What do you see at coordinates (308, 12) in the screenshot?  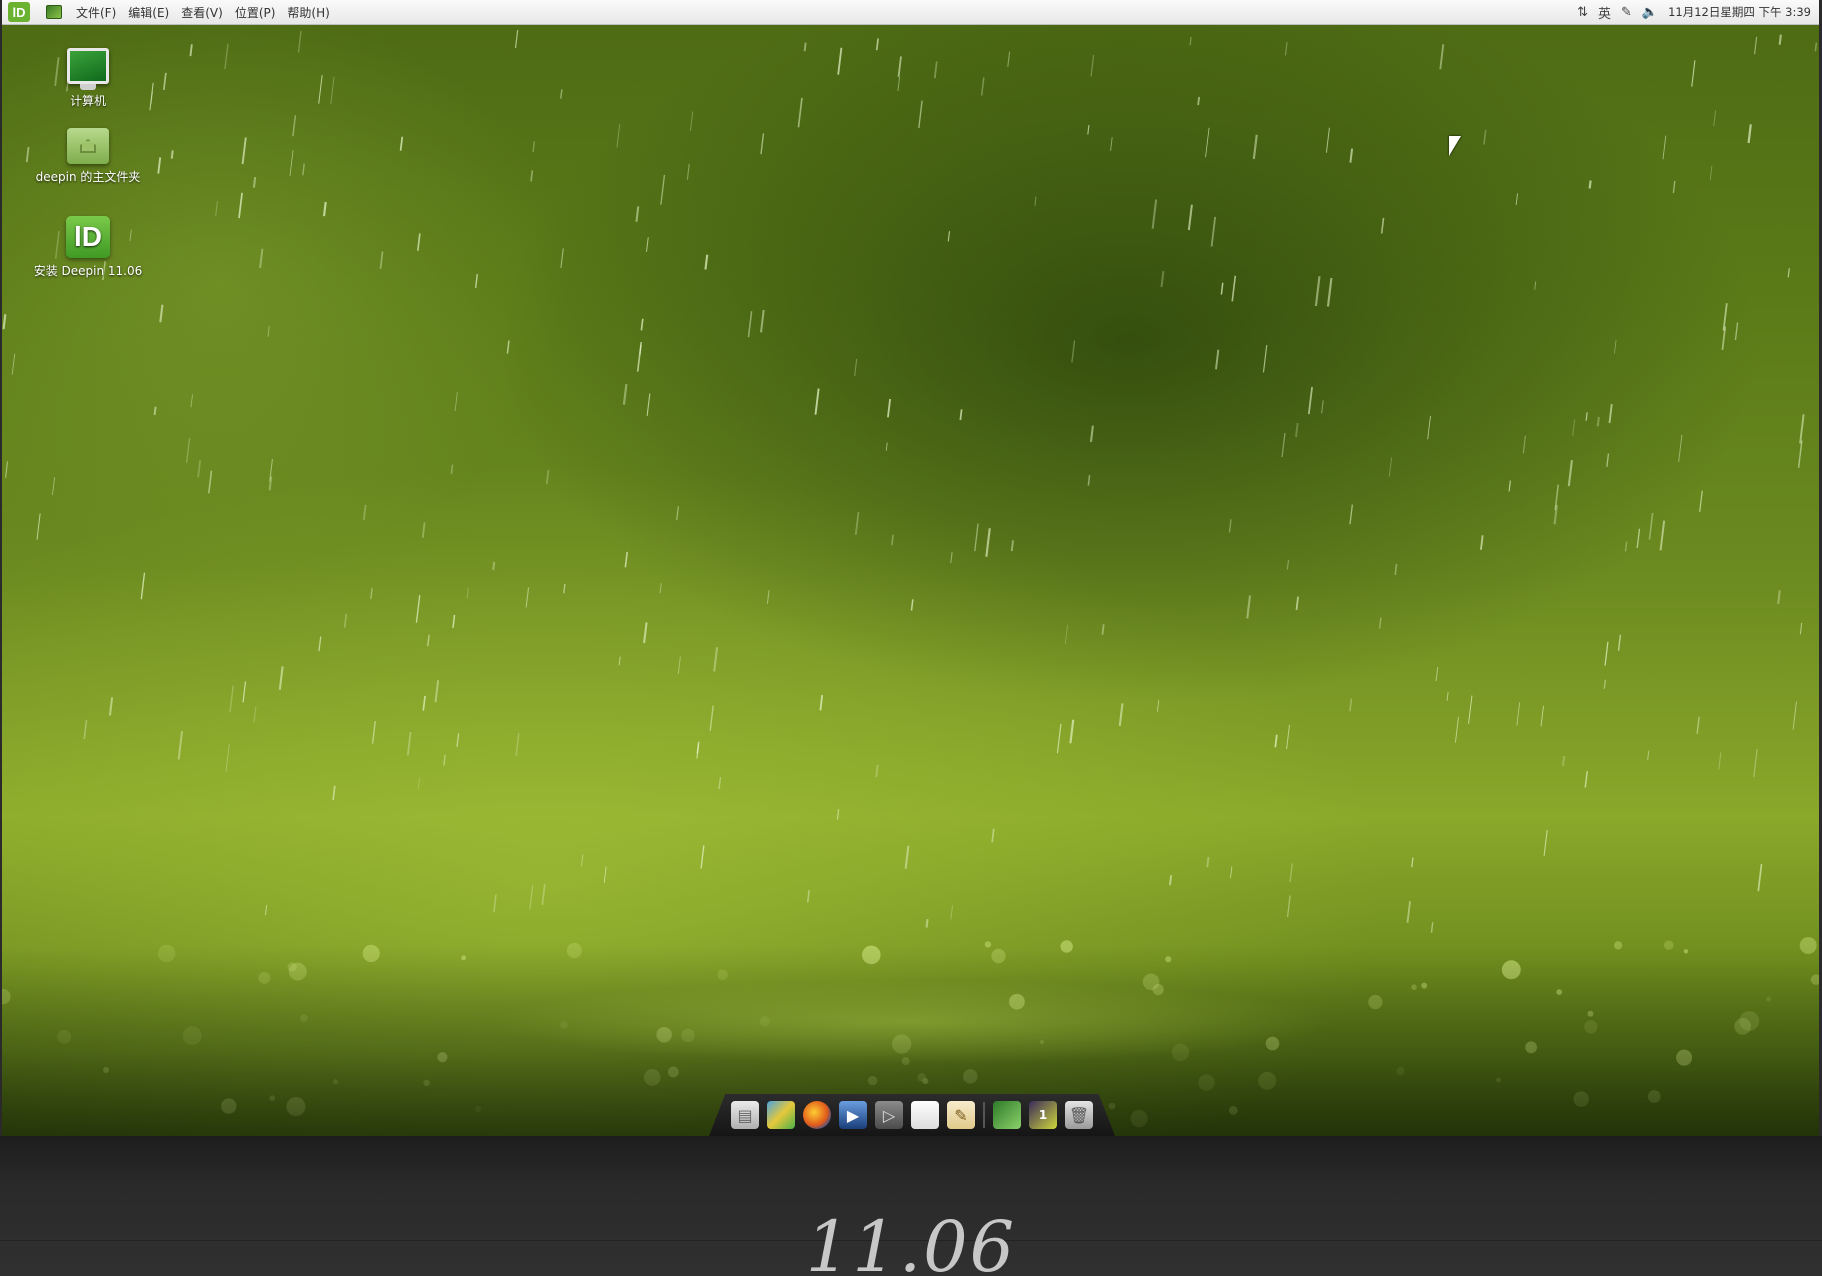 I see `menu-help: 帮助(H)` at bounding box center [308, 12].